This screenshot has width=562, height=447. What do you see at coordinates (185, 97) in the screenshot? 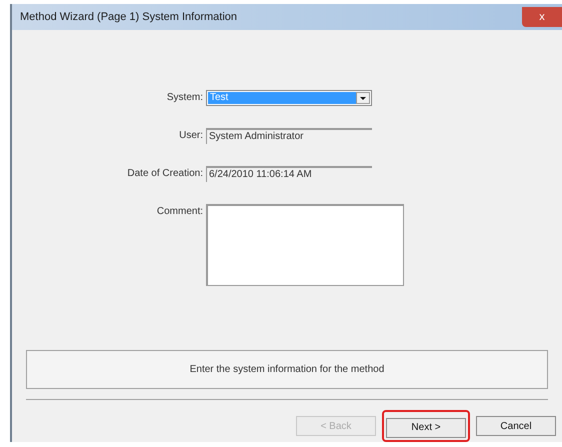
I see `field-label: System:` at bounding box center [185, 97].